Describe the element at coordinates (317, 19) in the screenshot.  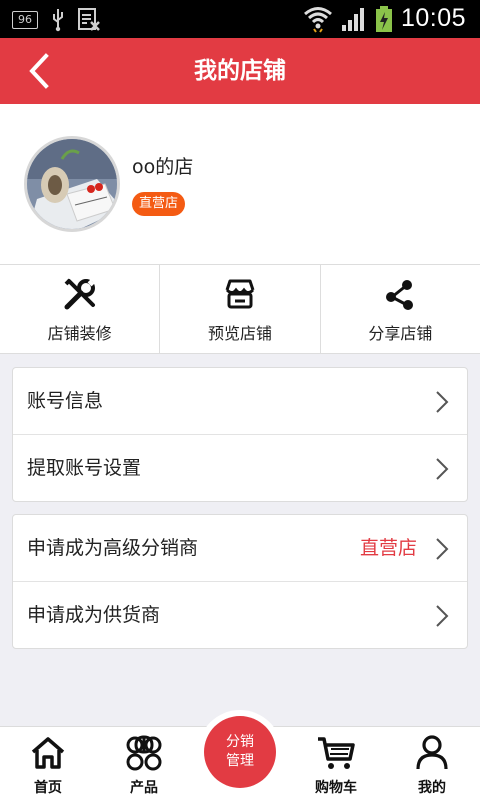
I see `wifi-icon` at that location.